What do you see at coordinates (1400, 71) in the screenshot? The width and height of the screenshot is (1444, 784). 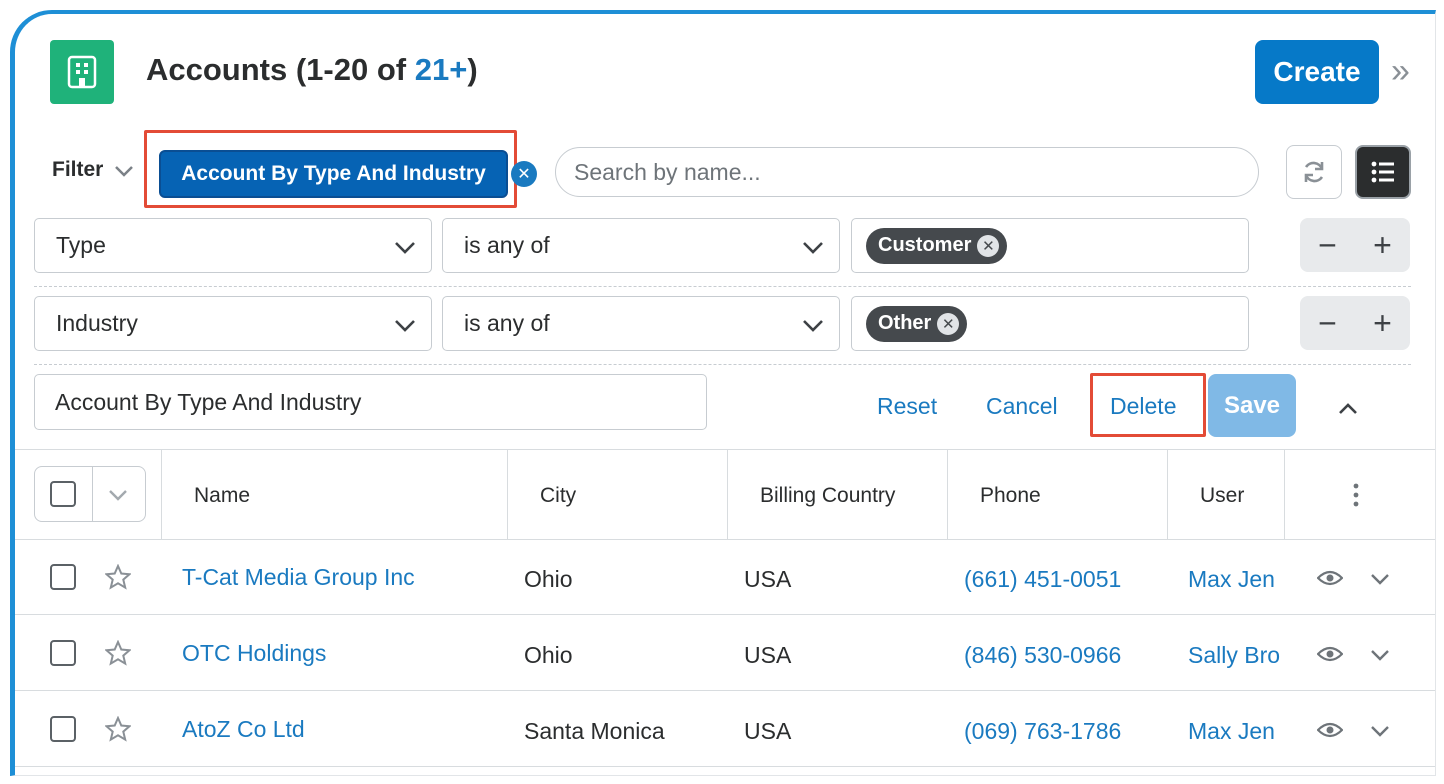 I see `collapse-sidebar-icon: »` at bounding box center [1400, 71].